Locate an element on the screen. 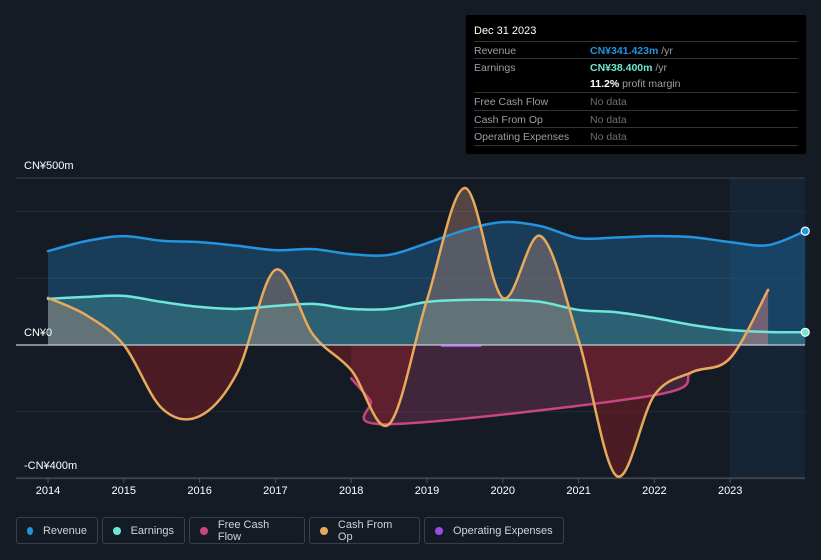  earnings-dot-icon is located at coordinates (117, 530).